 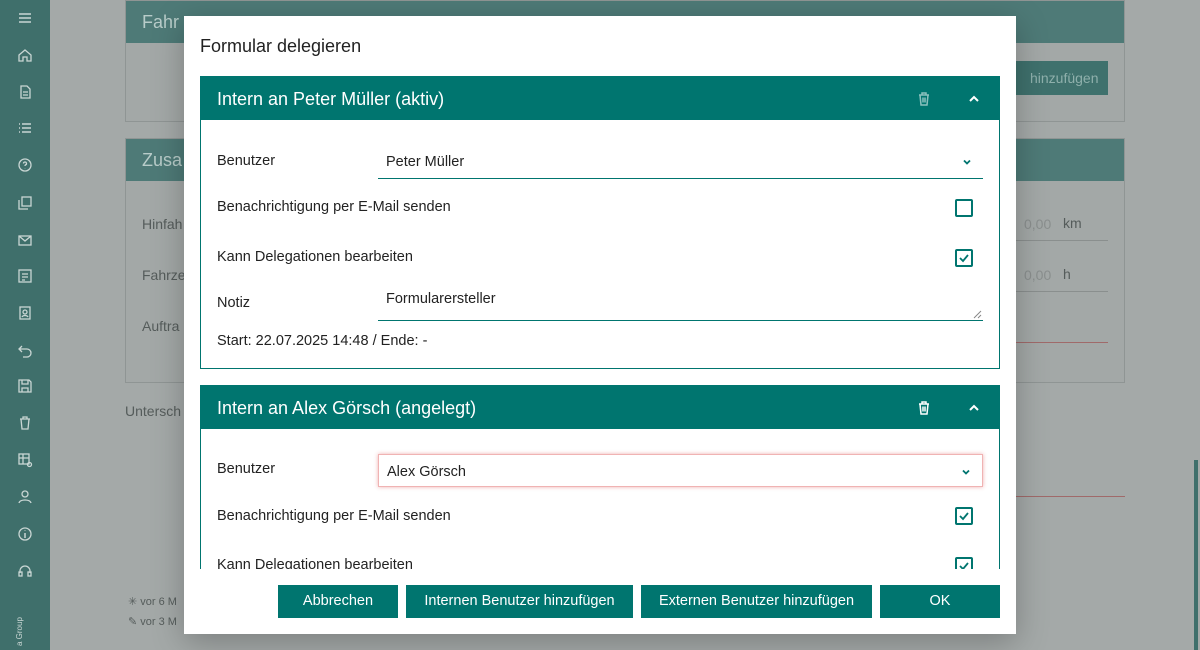 What do you see at coordinates (425, 162) in the screenshot?
I see `user-select-value: Peter Müller` at bounding box center [425, 162].